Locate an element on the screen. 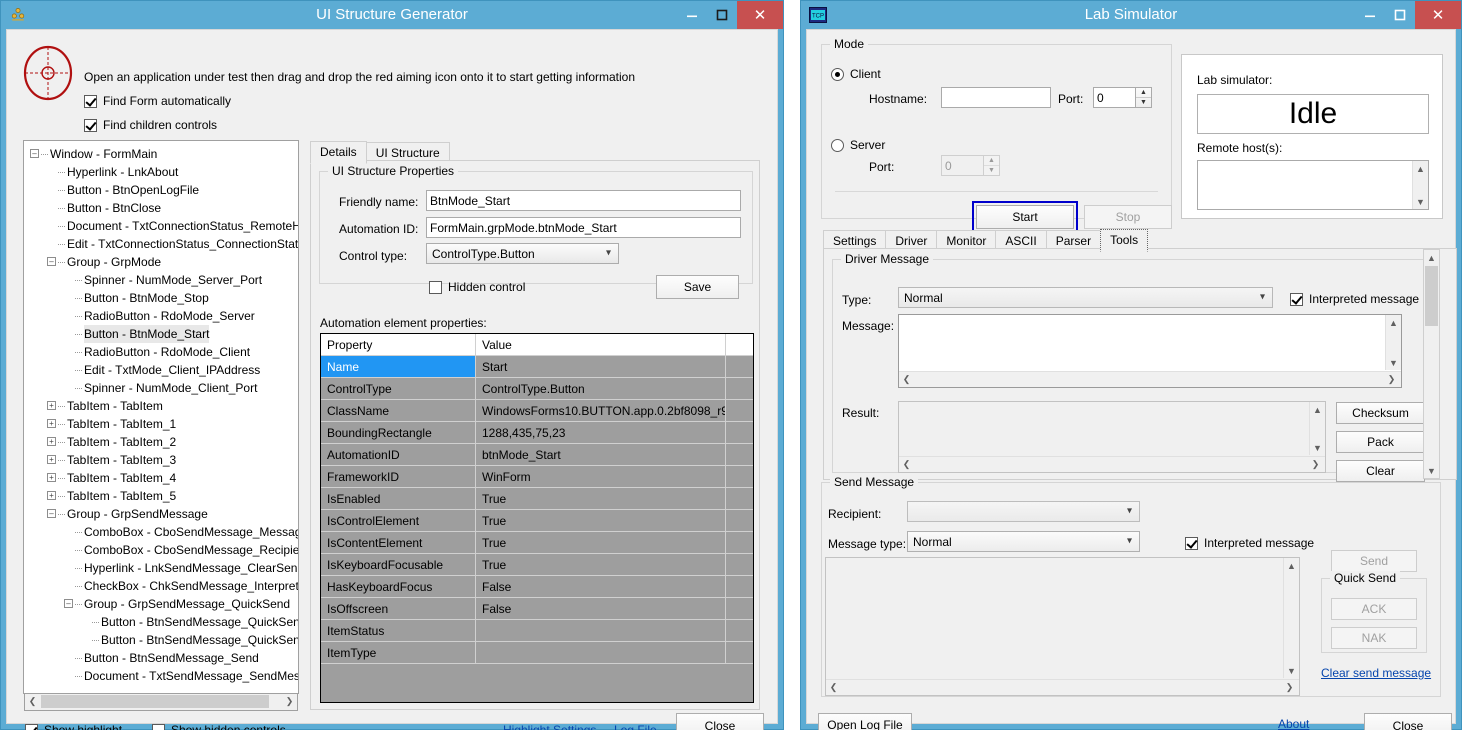 Image resolution: width=1462 pixels, height=730 pixels. tree-node: – Group - GrpSendMessage_QuickSend is located at coordinates (161, 604).